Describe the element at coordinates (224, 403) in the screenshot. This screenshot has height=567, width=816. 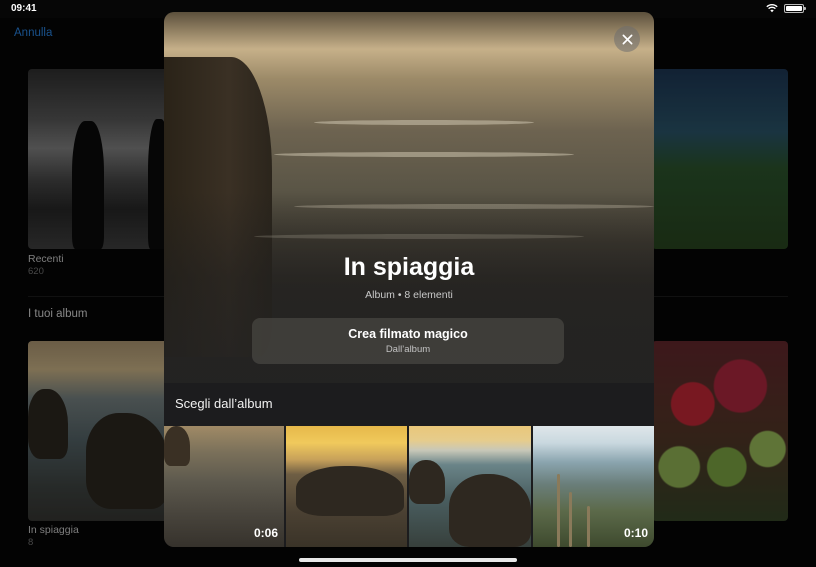
I see `choose-from-album-title: Scegli dall’album` at that location.